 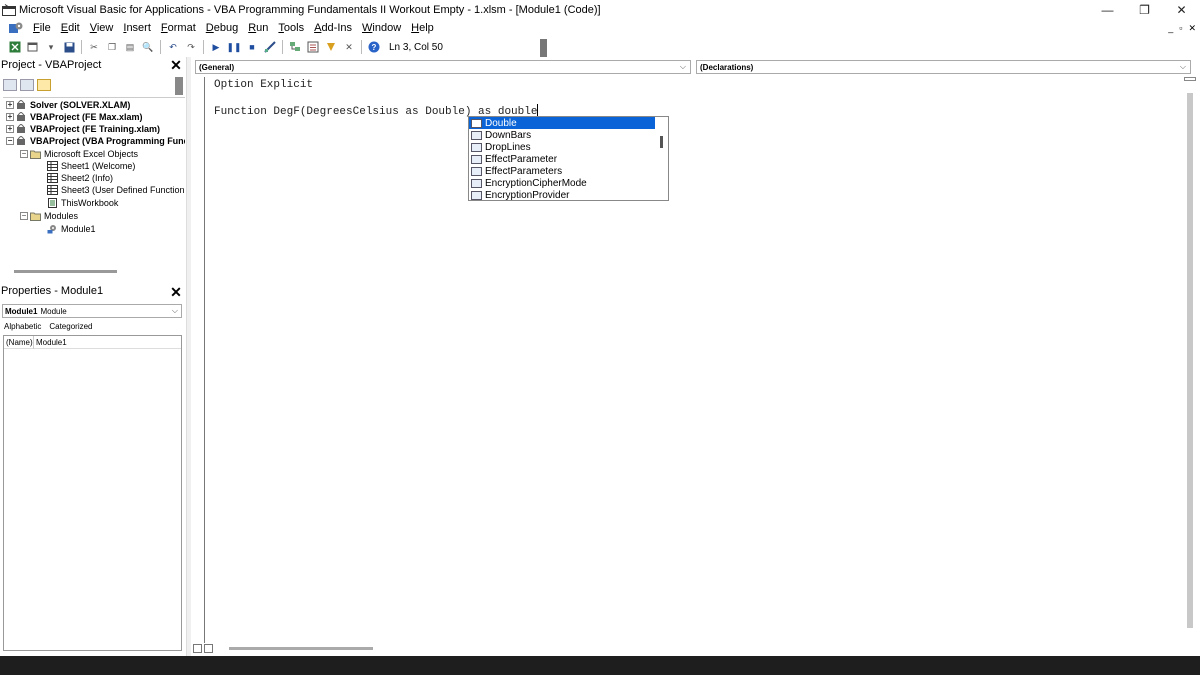 What do you see at coordinates (160, 47) in the screenshot?
I see `toolbar-separator` at bounding box center [160, 47].